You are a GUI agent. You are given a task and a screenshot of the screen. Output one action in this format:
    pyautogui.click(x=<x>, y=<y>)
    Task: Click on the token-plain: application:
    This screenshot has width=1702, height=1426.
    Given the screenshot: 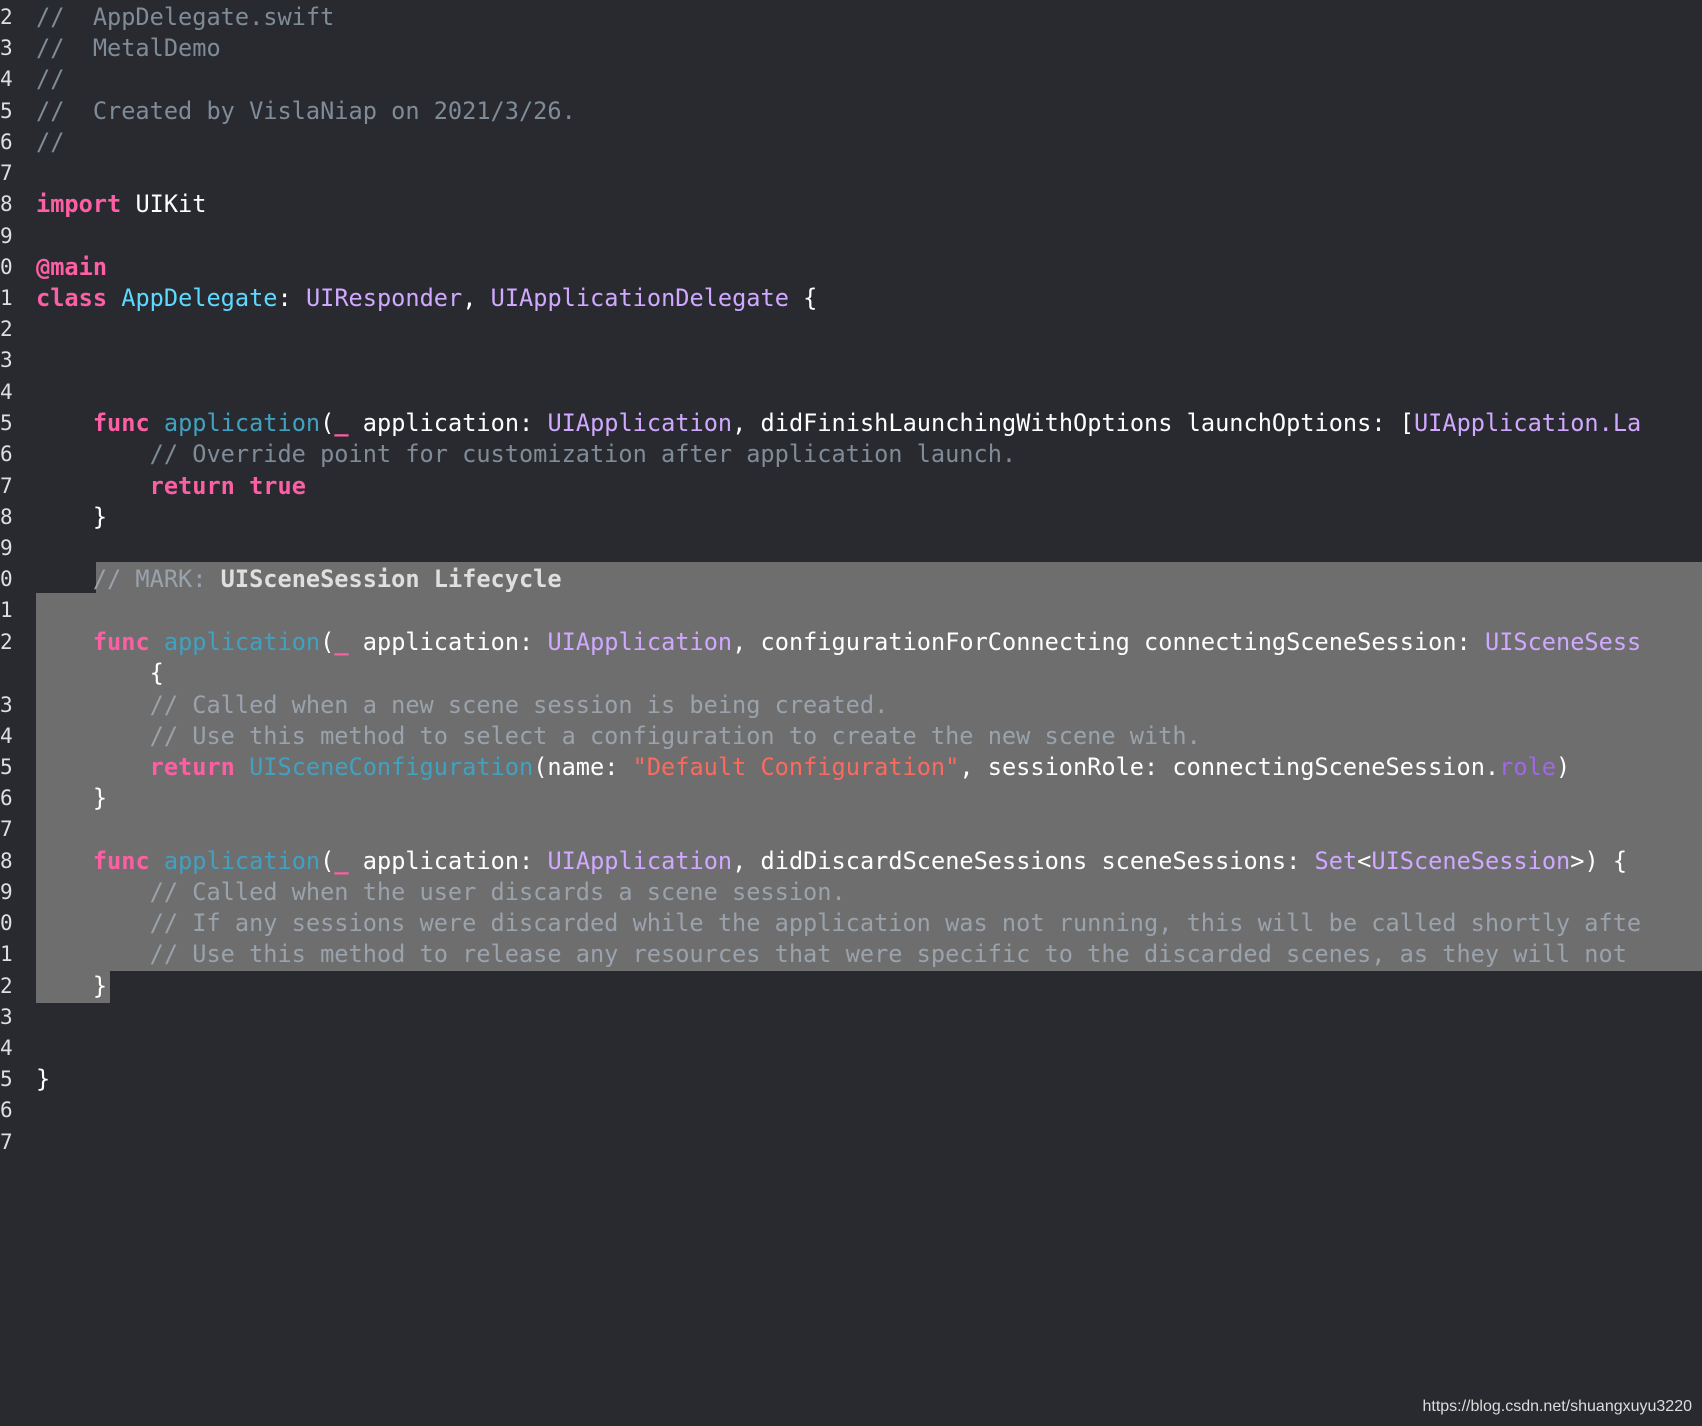 What is the action you would take?
    pyautogui.click(x=448, y=423)
    